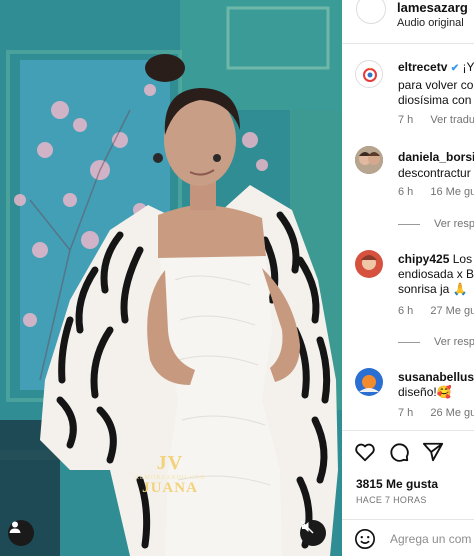 The width and height of the screenshot is (474, 556). I want to click on comment-line: para volver co, so click(436, 85).